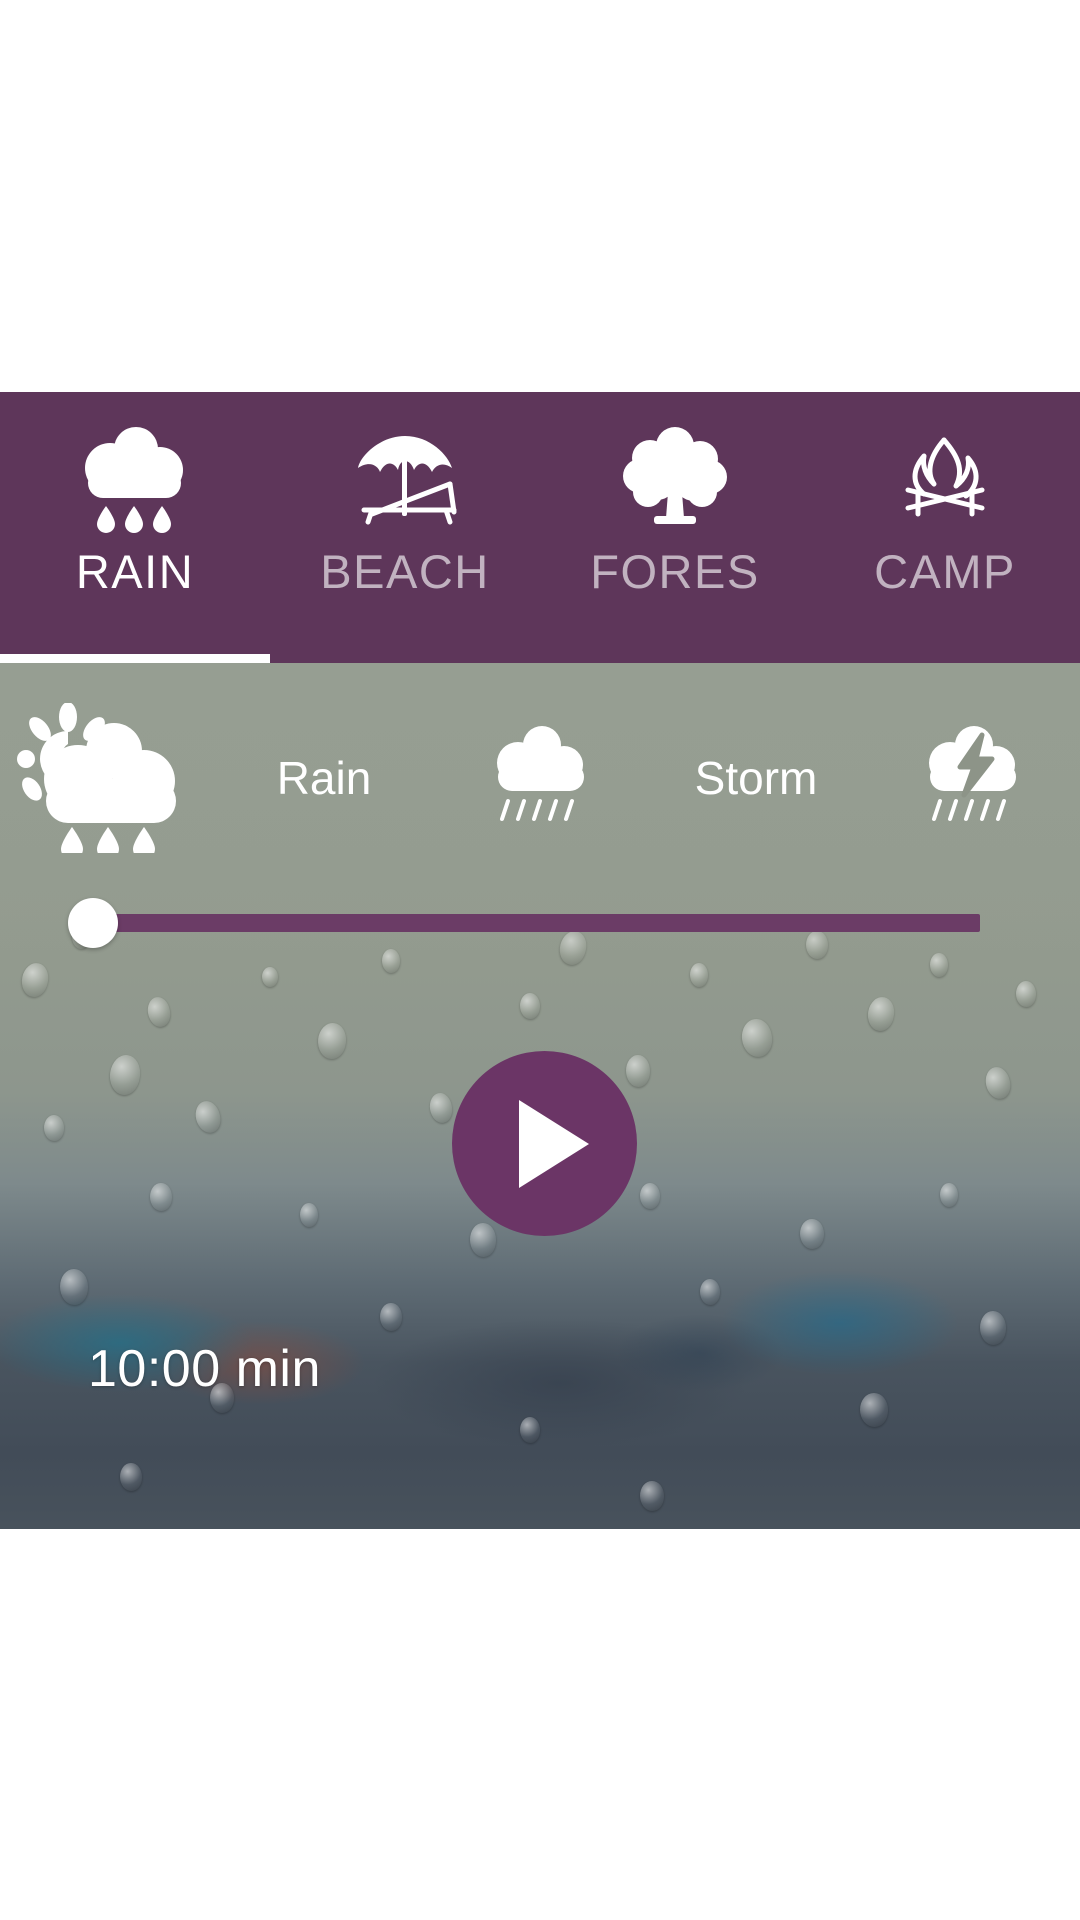 Image resolution: width=1080 pixels, height=1920 pixels. What do you see at coordinates (553, 1143) in the screenshot?
I see `play-triangle-icon` at bounding box center [553, 1143].